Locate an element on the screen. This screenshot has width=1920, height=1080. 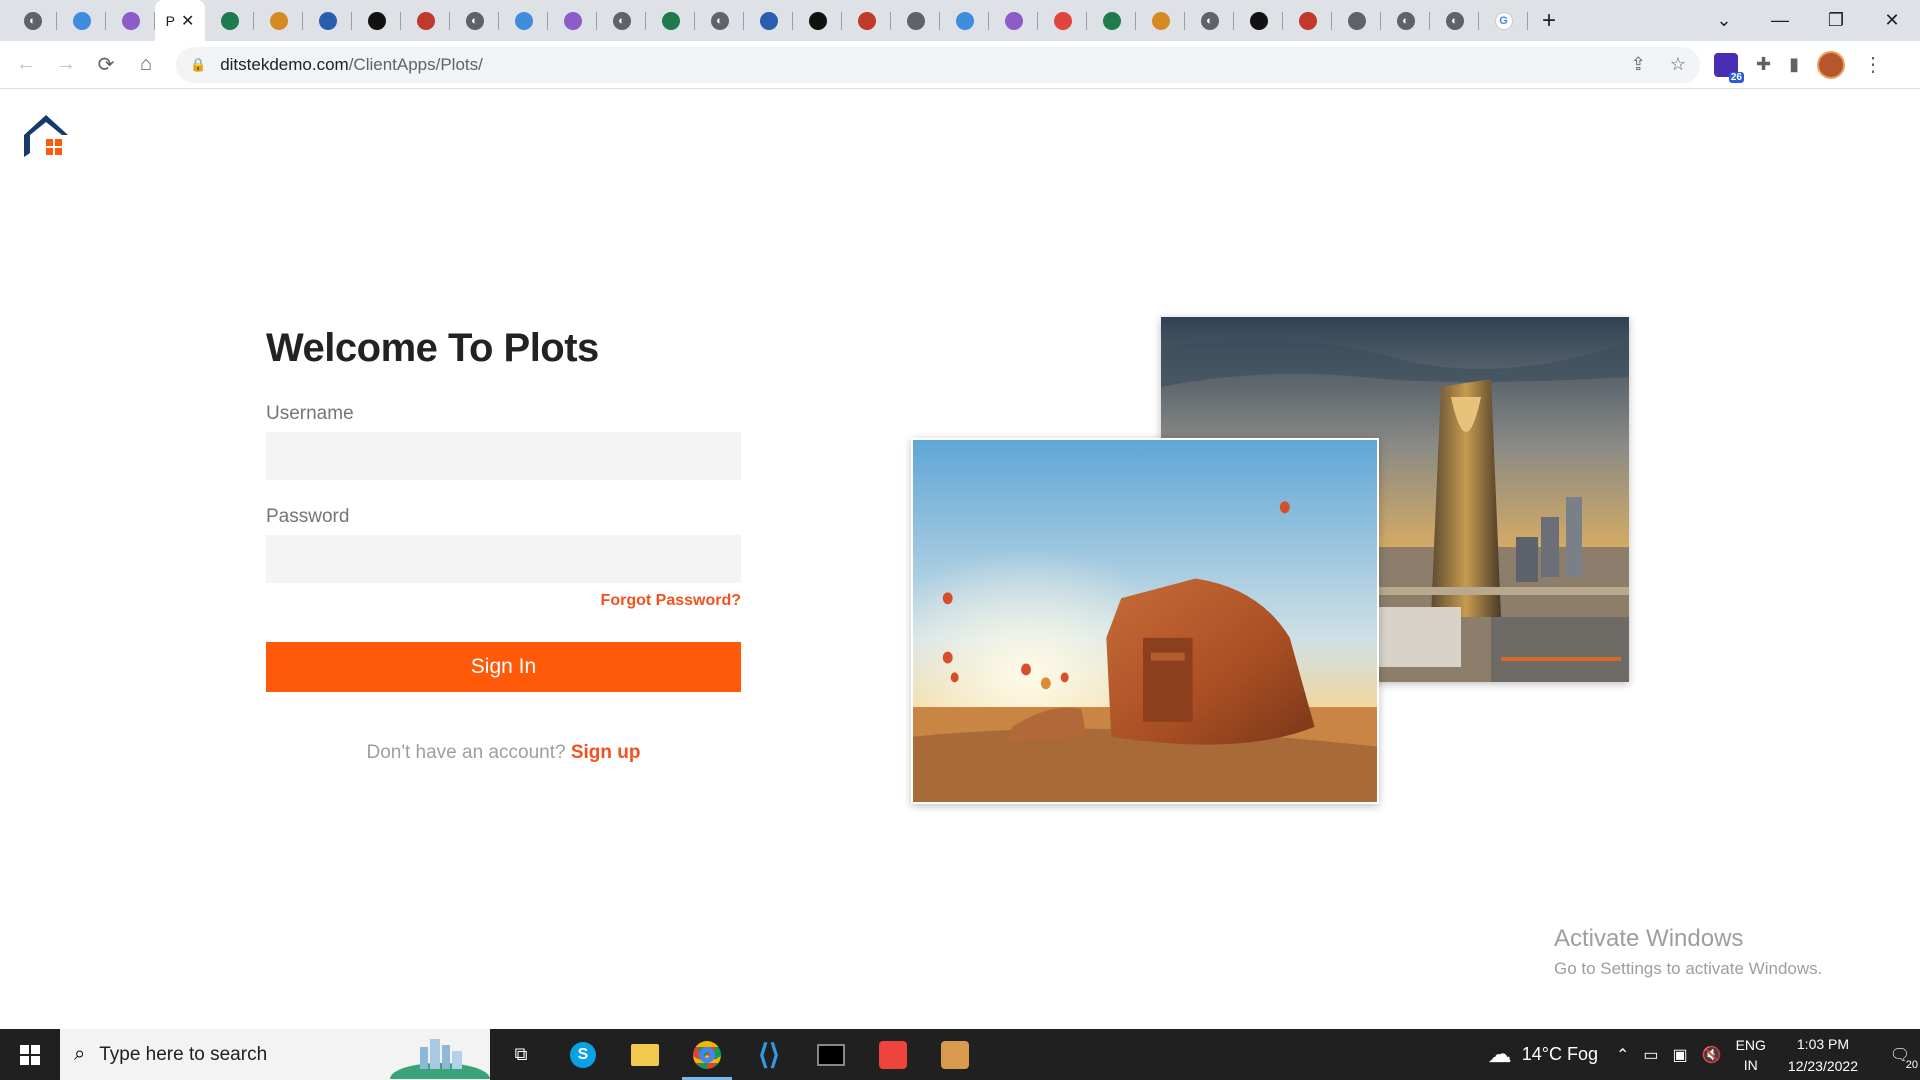
url-text: ditstekdemo.com/ClientApps/Plots/ is located at coordinates (351, 65).